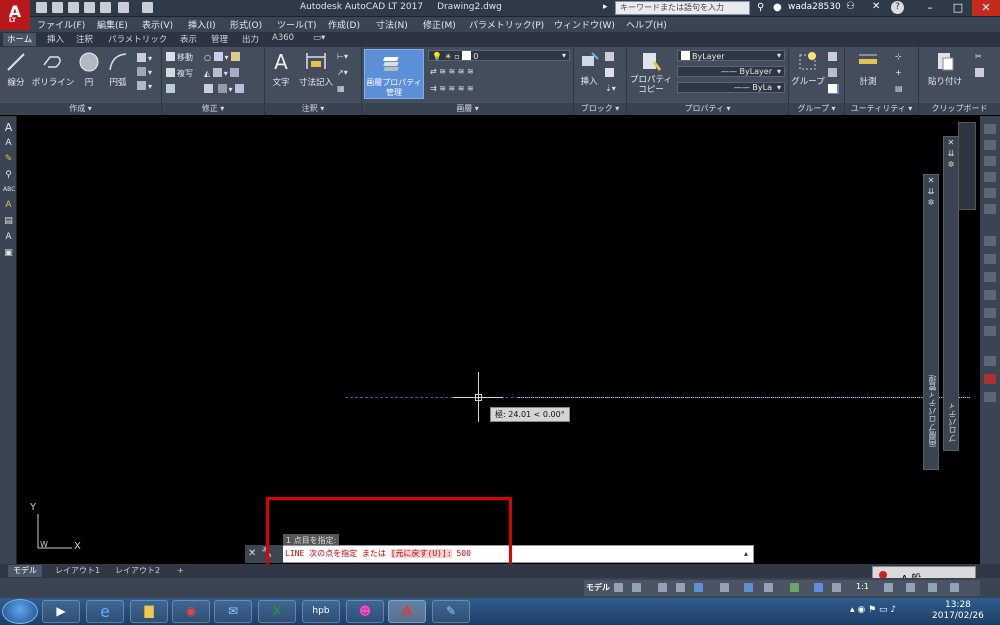 The width and height of the screenshot is (1000, 625). I want to click on spell-check-icon: ABC, so click(9, 189).